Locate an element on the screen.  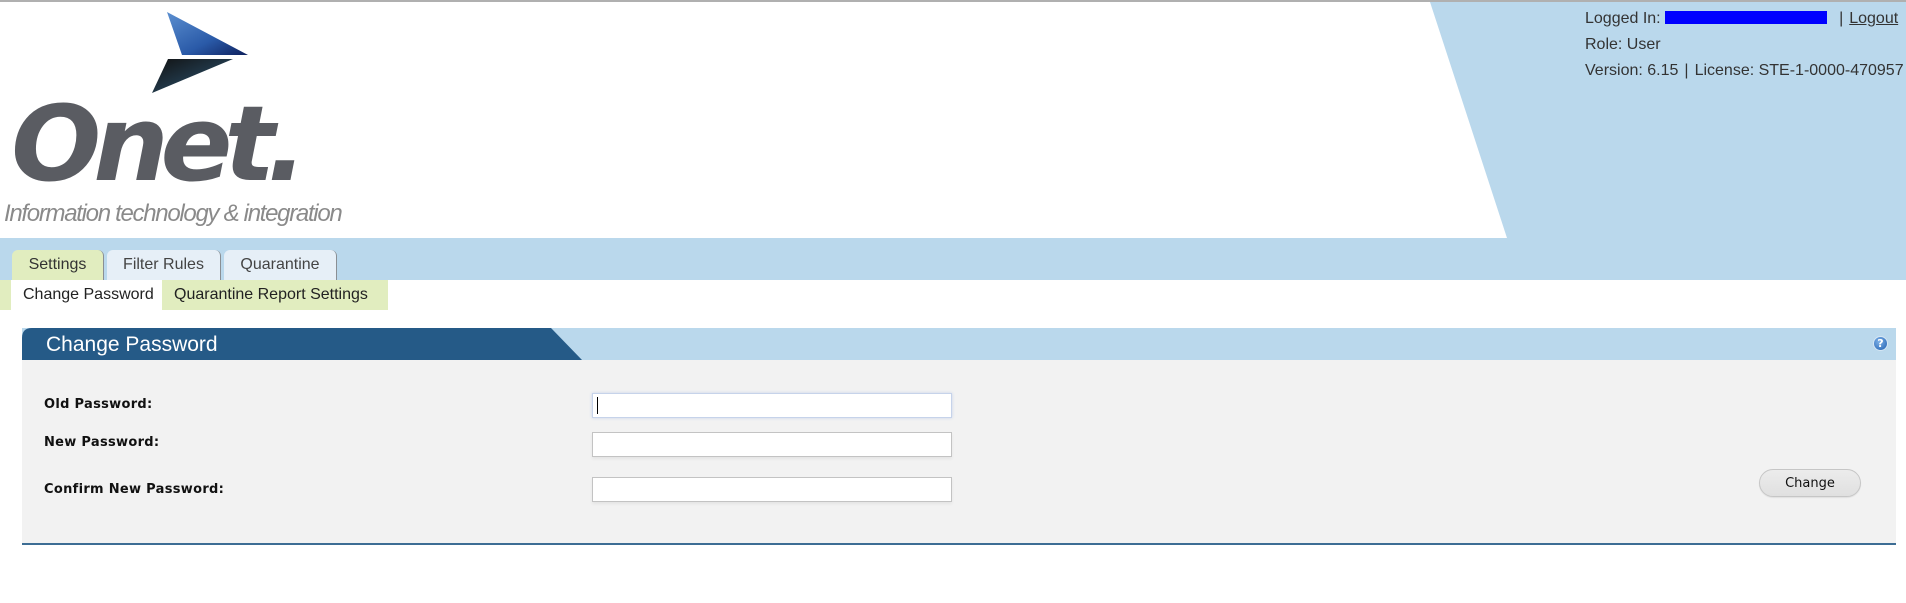
logout-link: Logout is located at coordinates (1873, 18).